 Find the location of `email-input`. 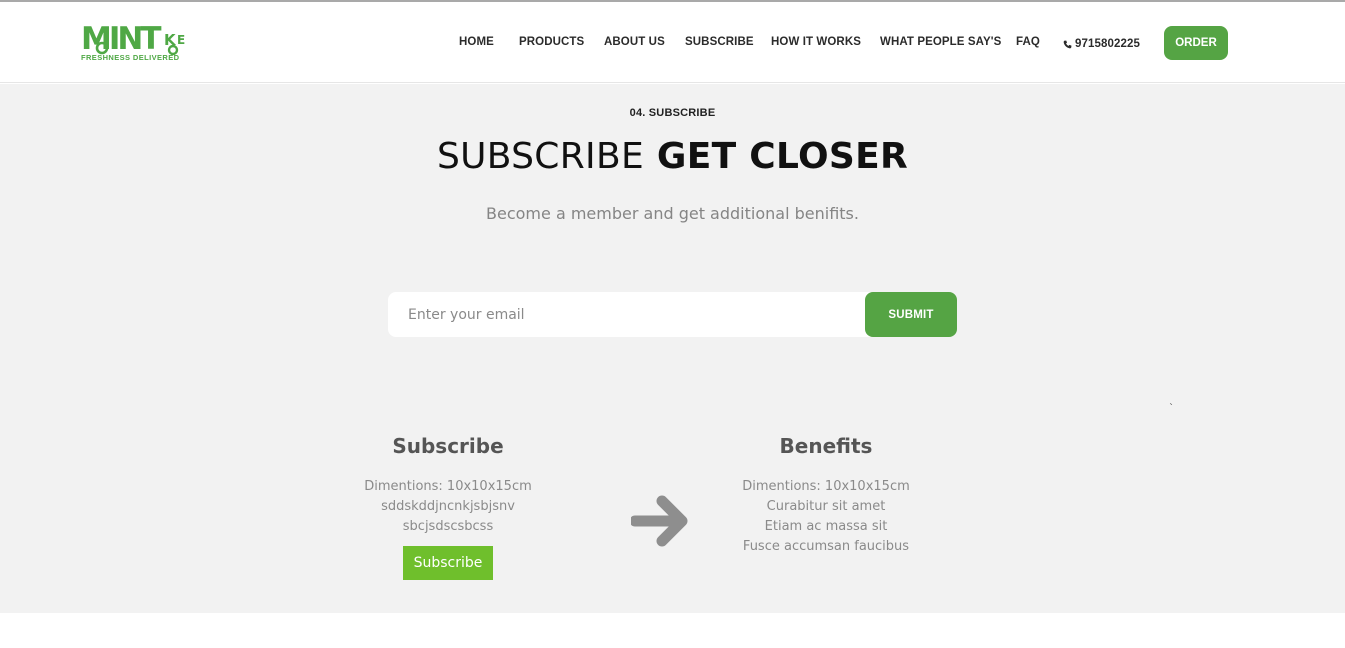

email-input is located at coordinates (633, 314).